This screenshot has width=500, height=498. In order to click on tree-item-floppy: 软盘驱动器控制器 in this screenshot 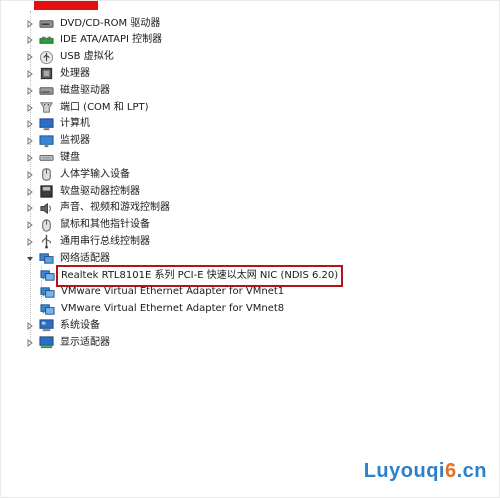, I will do `click(83, 191)`.